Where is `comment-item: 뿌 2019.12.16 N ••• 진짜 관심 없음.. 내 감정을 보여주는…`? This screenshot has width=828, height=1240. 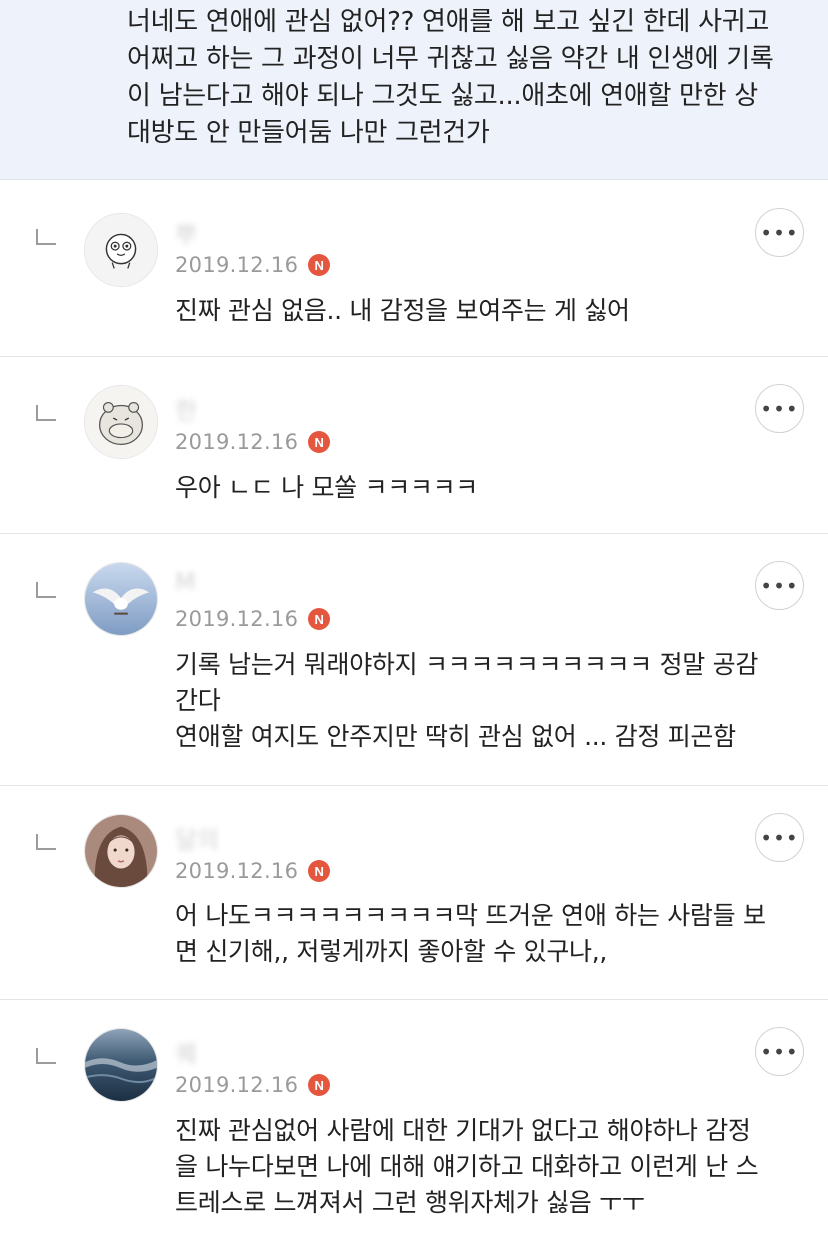 comment-item: 뿌 2019.12.16 N ••• 진짜 관심 없음.. 내 감정을 보여주는… is located at coordinates (414, 269).